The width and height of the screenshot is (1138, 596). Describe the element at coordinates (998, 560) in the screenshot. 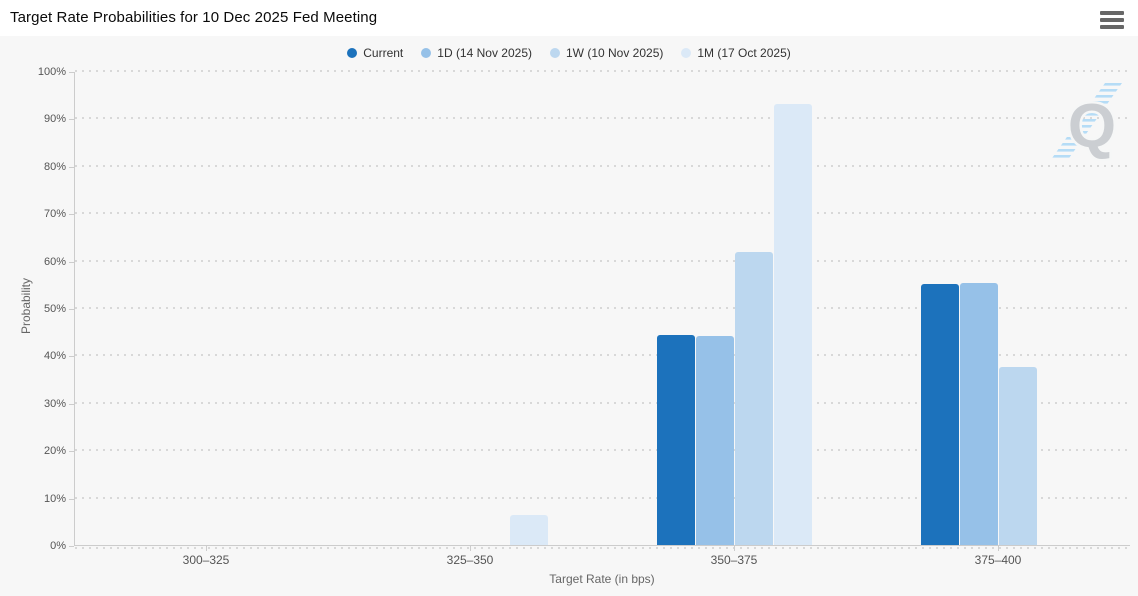

I see `x-tick-label-3: 375–400` at that location.